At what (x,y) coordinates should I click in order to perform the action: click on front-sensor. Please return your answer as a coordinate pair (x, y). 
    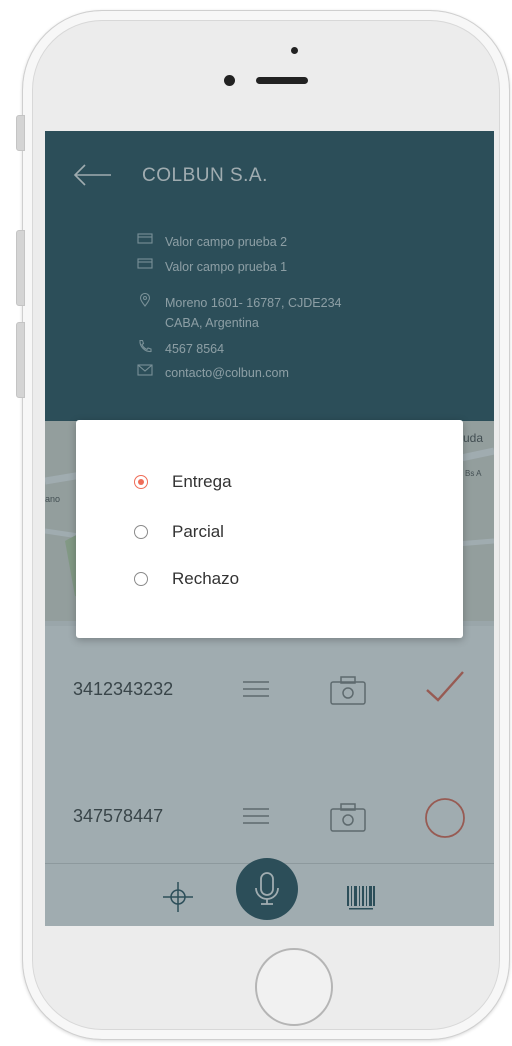
    Looking at the image, I should click on (294, 50).